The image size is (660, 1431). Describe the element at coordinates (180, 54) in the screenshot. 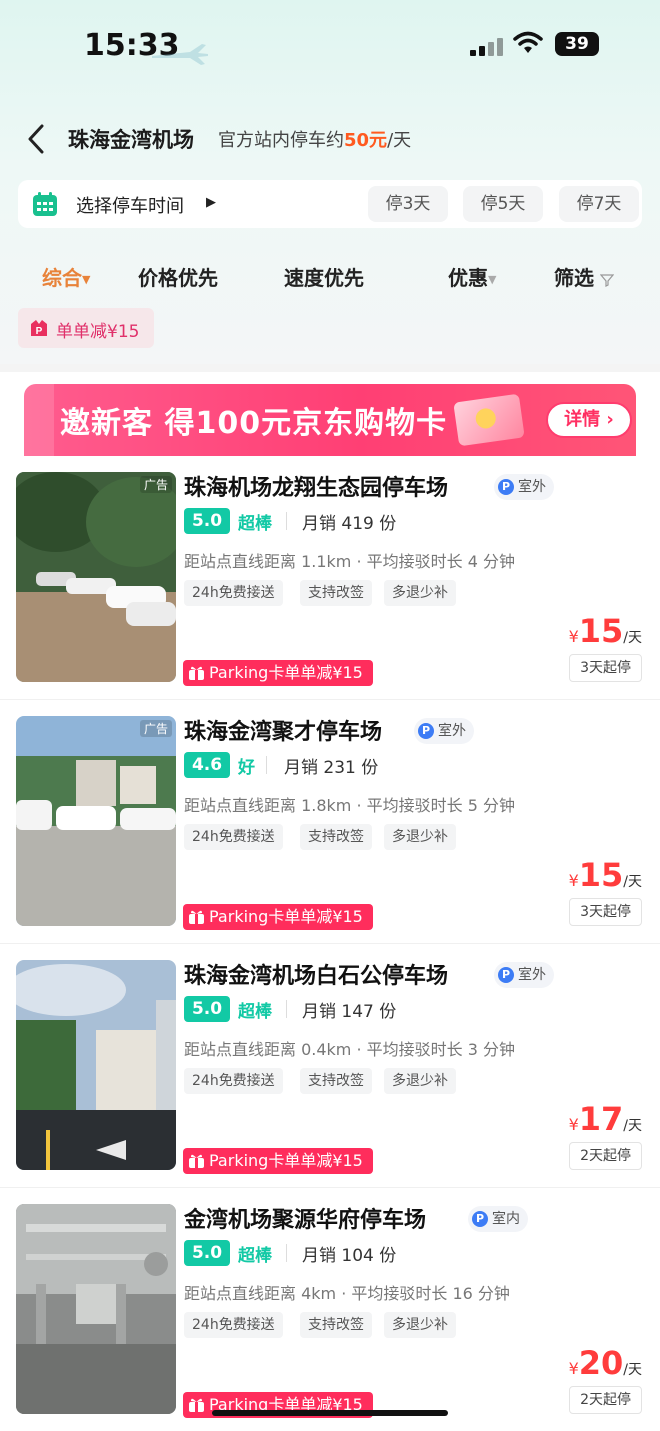

I see `airplane-icon` at that location.